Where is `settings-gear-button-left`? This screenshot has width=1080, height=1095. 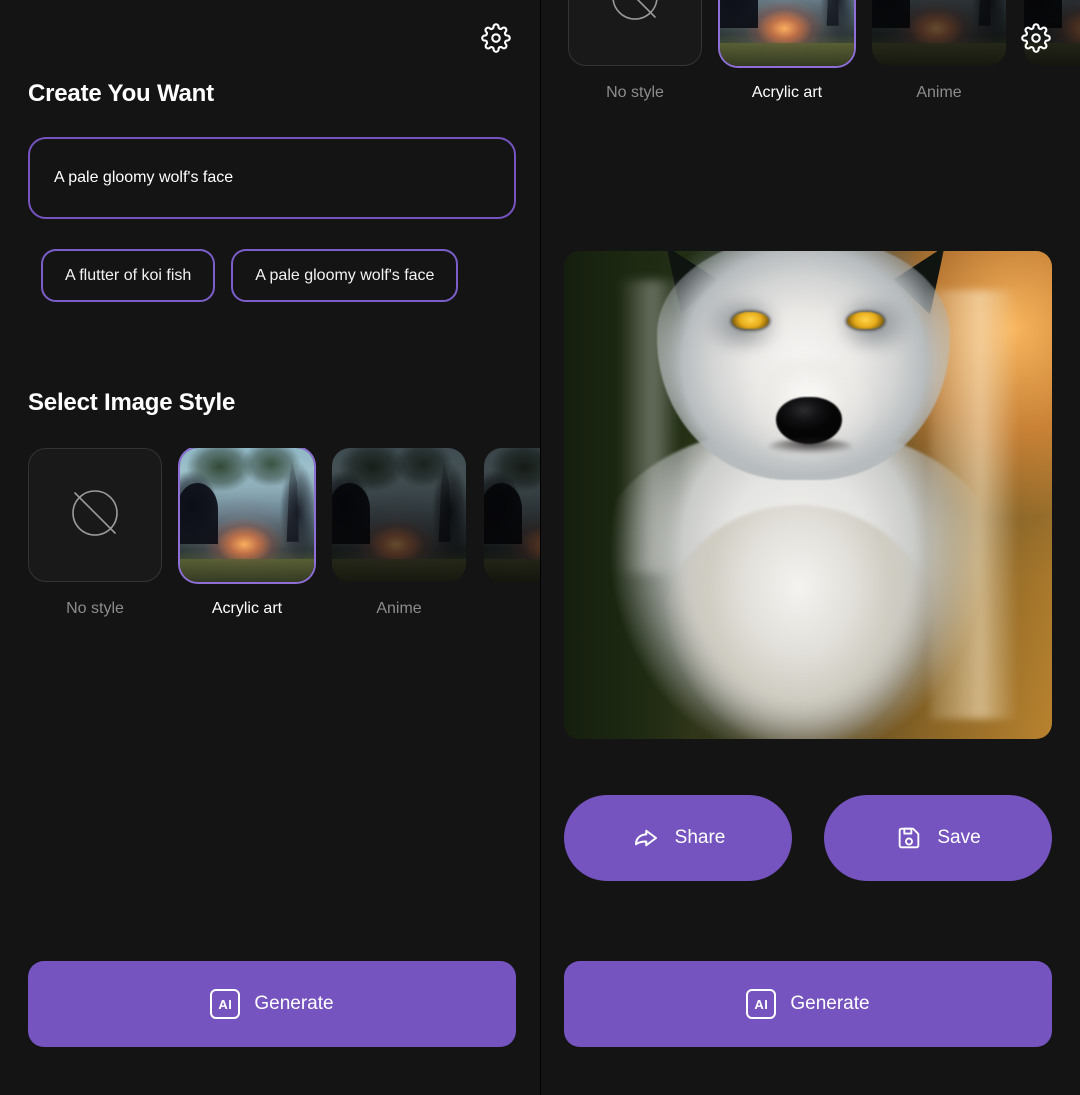
settings-gear-button-left is located at coordinates (496, 38).